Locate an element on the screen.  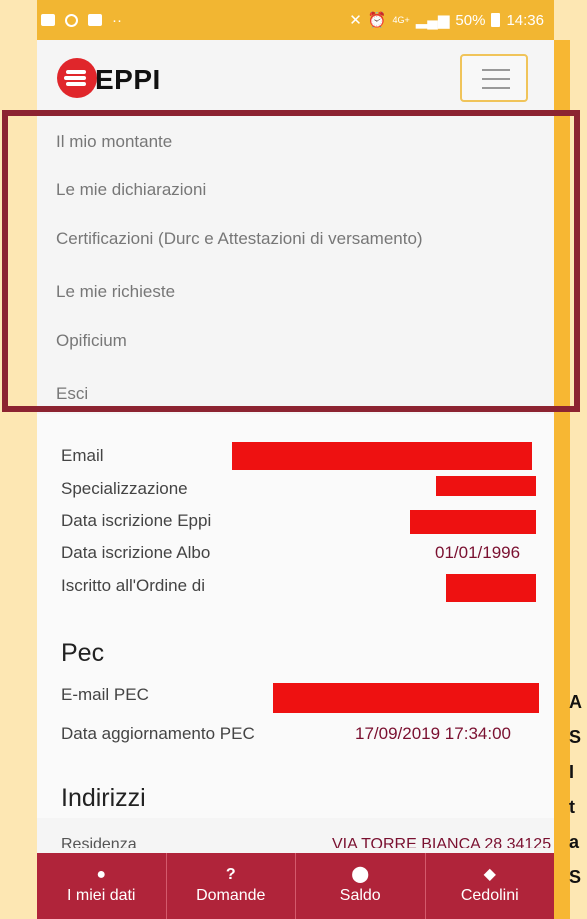
email-redaction is located at coordinates (382, 456).